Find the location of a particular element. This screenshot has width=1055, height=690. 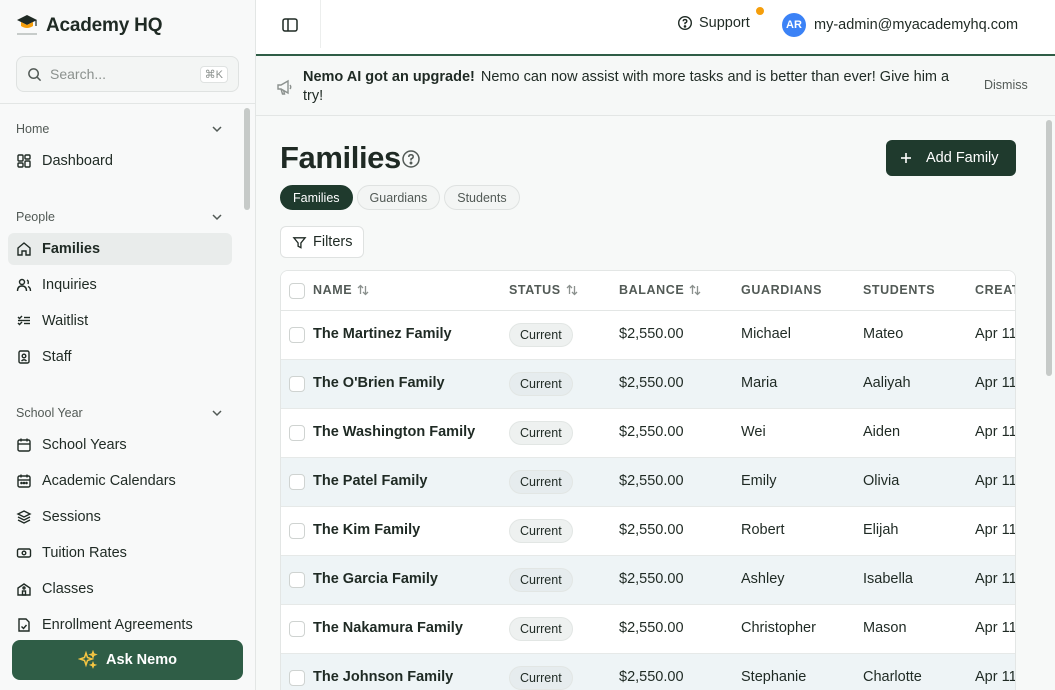

file-check-icon is located at coordinates (24, 625).